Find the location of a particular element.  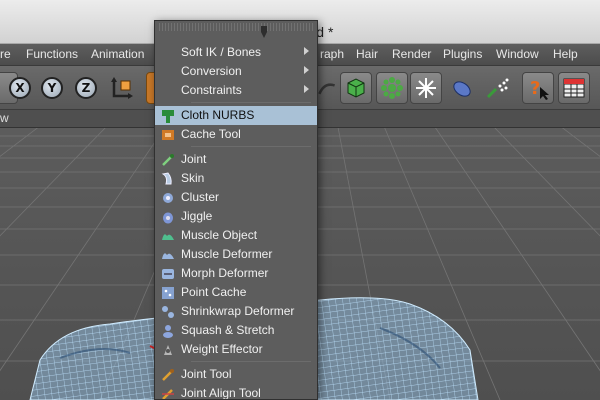

menu-item-muscle-deformer: Muscle Deformer is located at coordinates (236, 254).